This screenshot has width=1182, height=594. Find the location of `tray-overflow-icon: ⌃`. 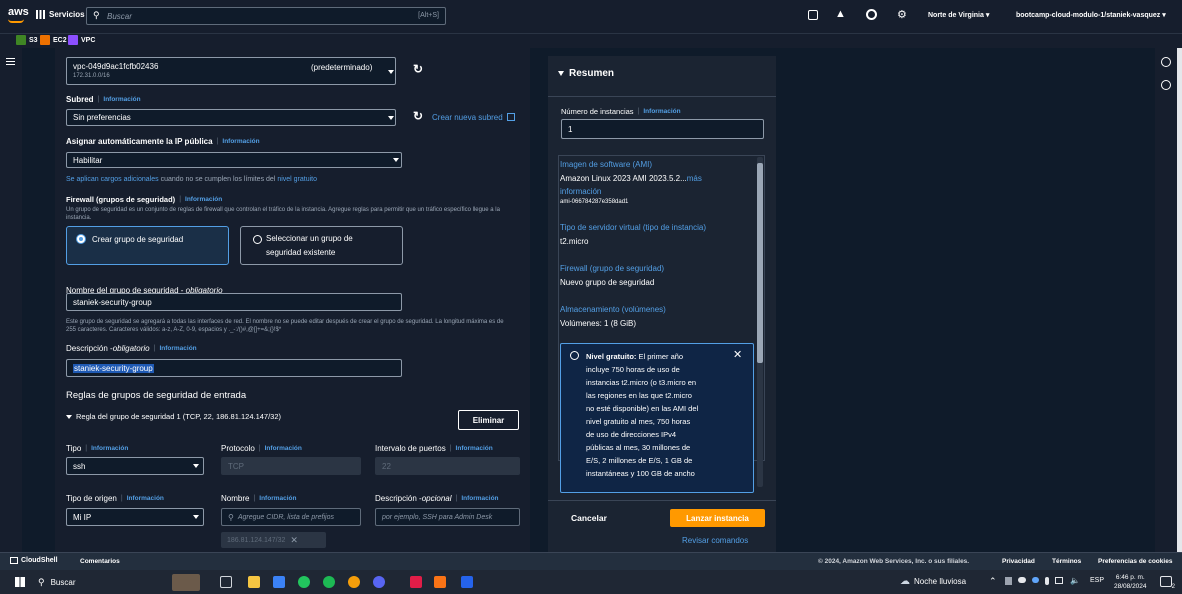

tray-overflow-icon: ⌃ is located at coordinates (993, 581).